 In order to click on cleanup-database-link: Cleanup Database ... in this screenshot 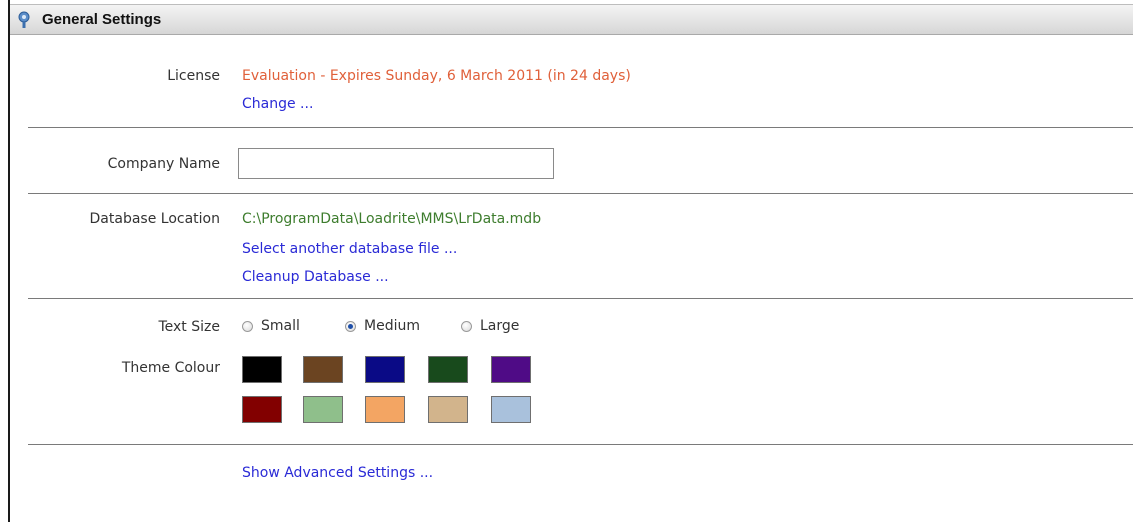, I will do `click(315, 277)`.